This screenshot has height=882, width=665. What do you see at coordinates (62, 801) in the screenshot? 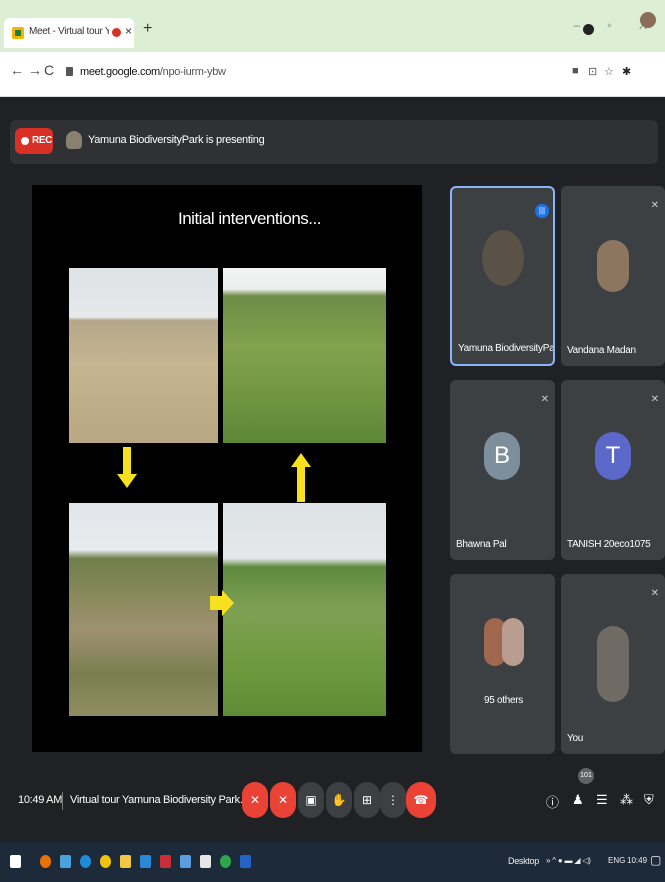
I see `divider` at bounding box center [62, 801].